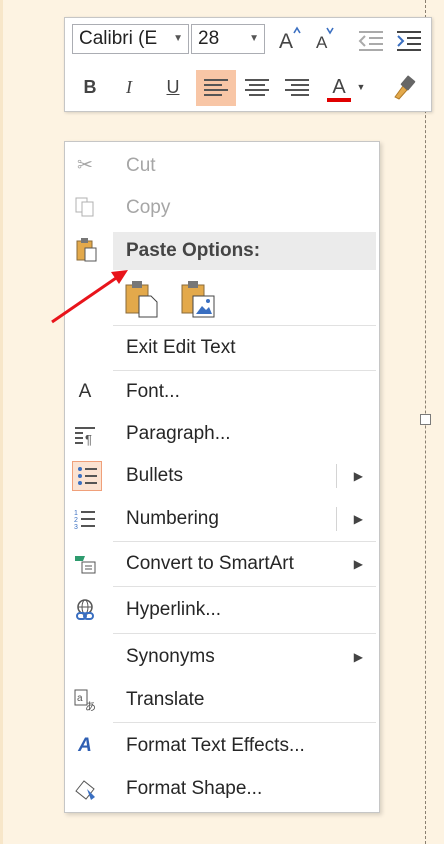  I want to click on menu-item-numbering: 123 Numbering ▶, so click(222, 519).